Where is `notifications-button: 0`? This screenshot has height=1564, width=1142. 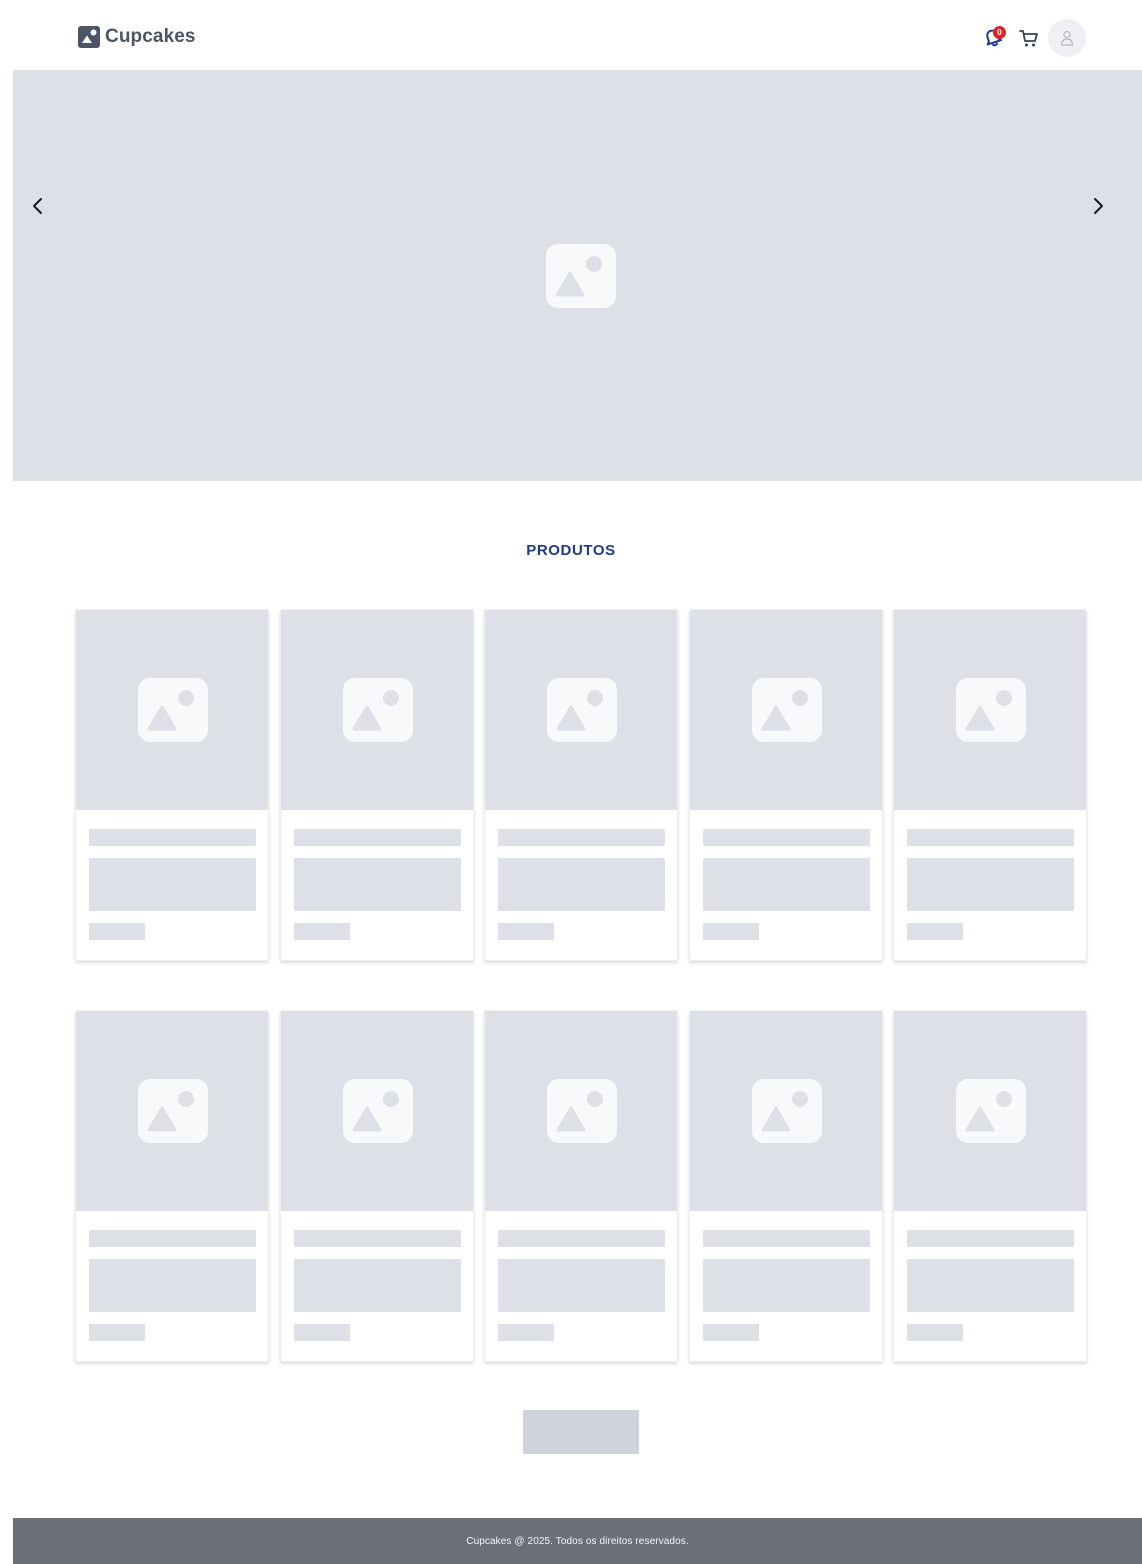 notifications-button: 0 is located at coordinates (993, 38).